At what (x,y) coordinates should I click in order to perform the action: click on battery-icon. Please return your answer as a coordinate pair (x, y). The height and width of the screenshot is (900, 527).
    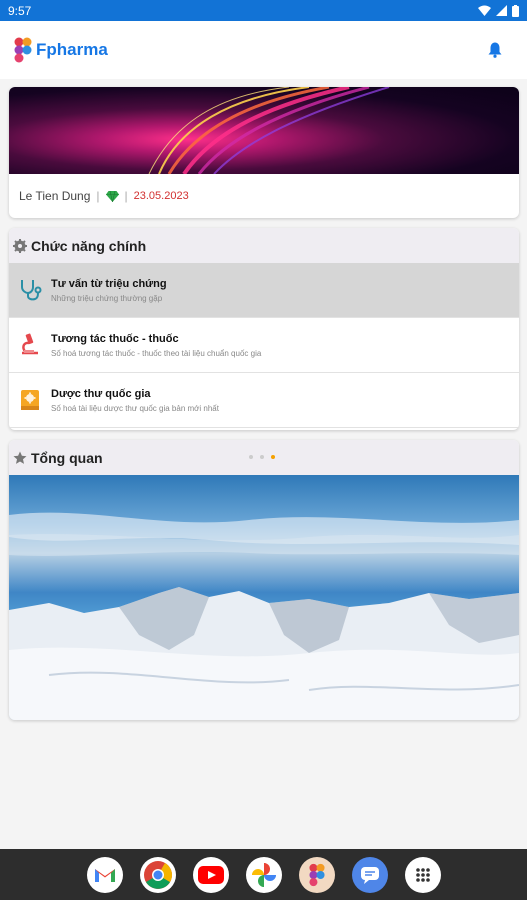
    Looking at the image, I should click on (515, 10).